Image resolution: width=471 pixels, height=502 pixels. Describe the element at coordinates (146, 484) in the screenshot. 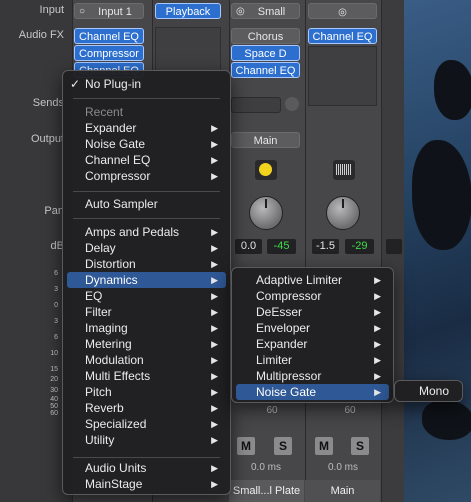

I see `menu-item-mainstage: MainStage ▶` at that location.